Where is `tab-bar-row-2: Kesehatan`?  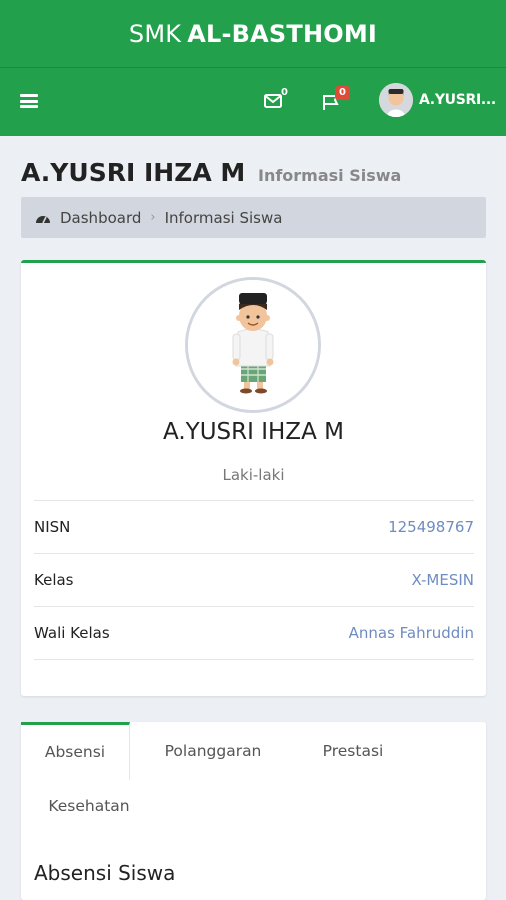
tab-bar-row-2: Kesehatan is located at coordinates (253, 806).